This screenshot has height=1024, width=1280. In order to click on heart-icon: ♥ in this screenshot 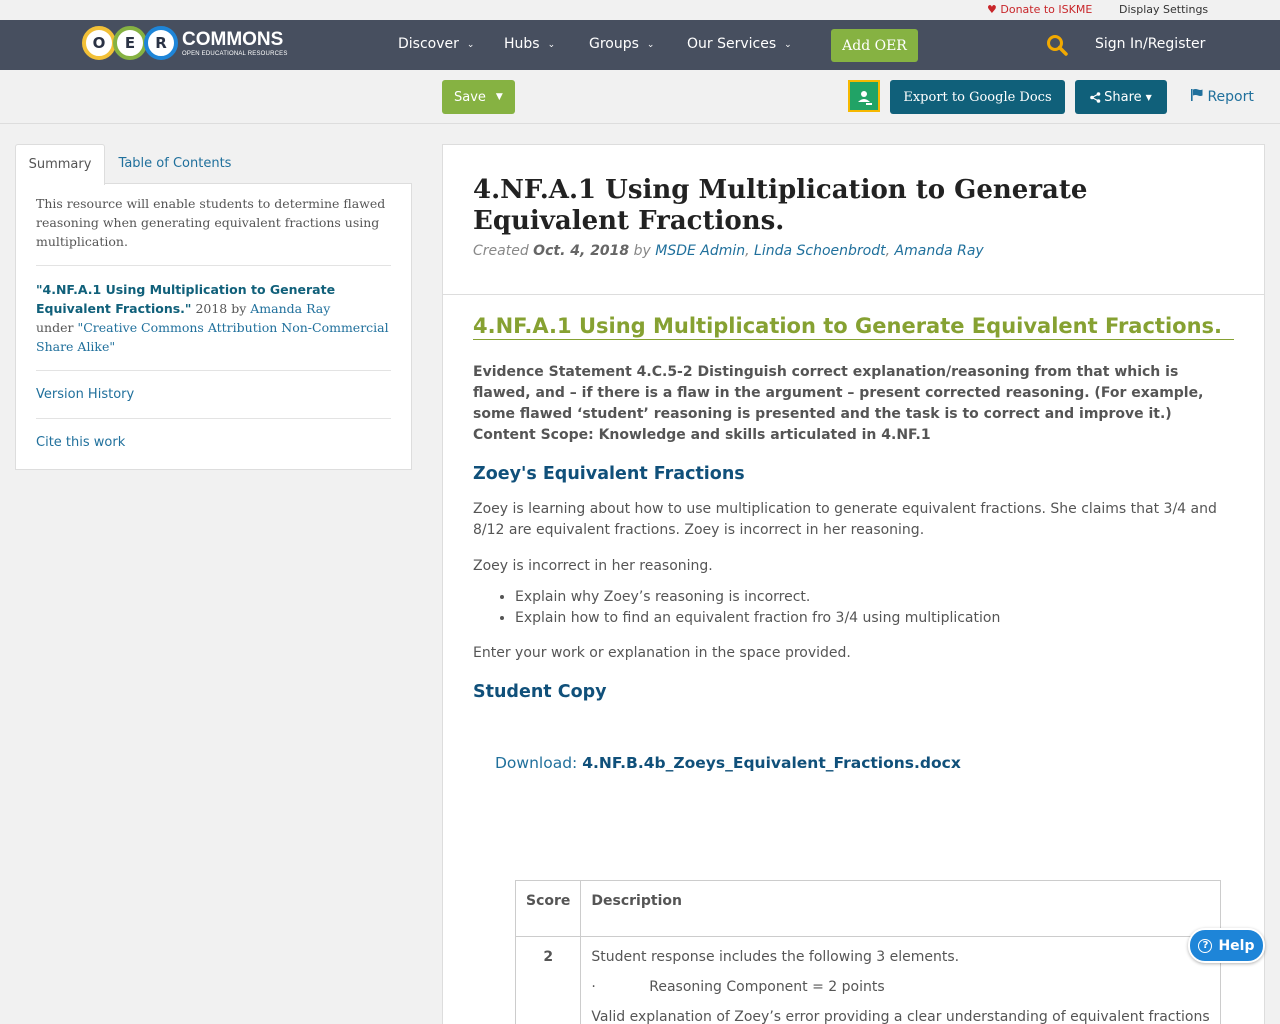, I will do `click(992, 9)`.